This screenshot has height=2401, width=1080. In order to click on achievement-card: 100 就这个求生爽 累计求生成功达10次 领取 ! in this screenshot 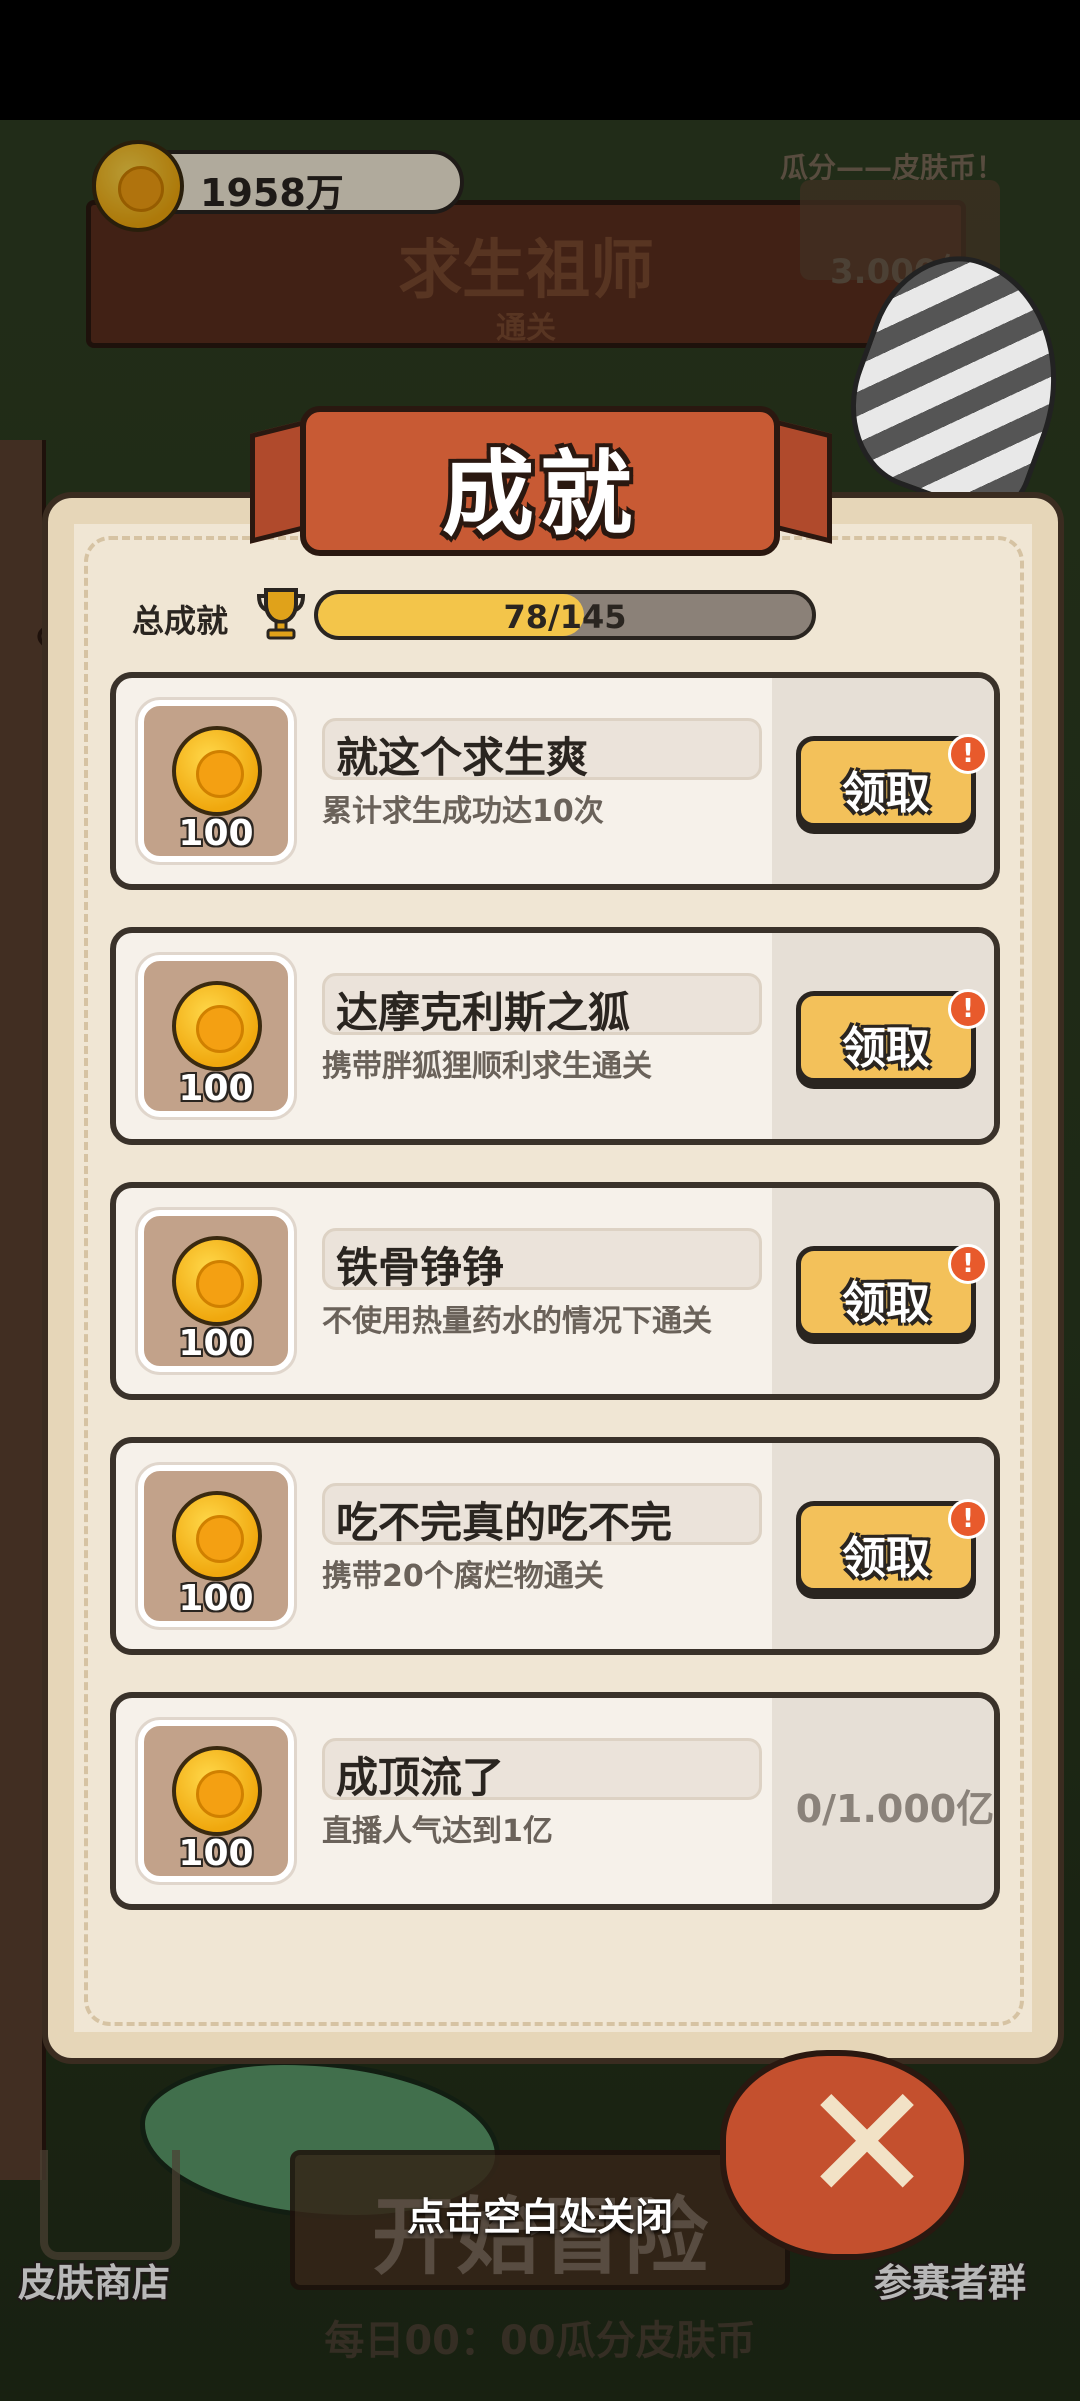, I will do `click(555, 781)`.